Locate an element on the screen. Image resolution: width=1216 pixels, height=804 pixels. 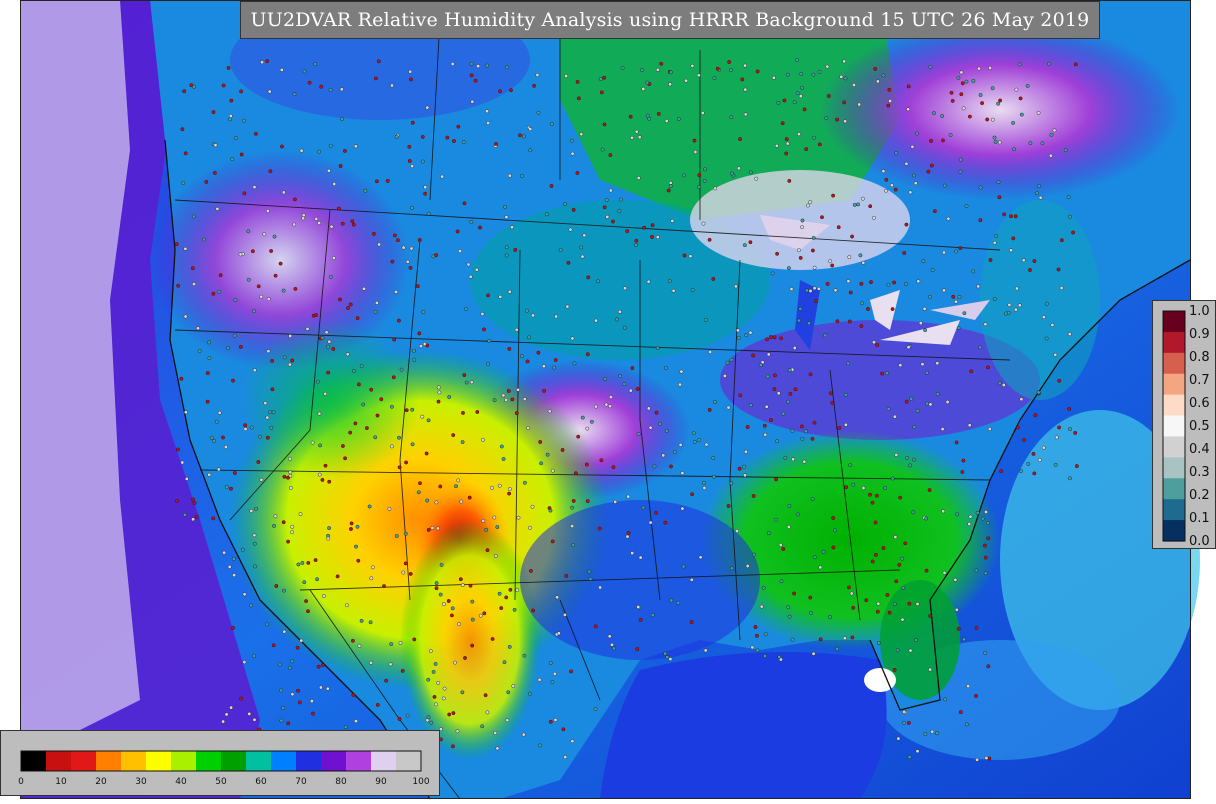
obs-colorbar-tick-label: 1.0 is located at coordinates (1199, 311).